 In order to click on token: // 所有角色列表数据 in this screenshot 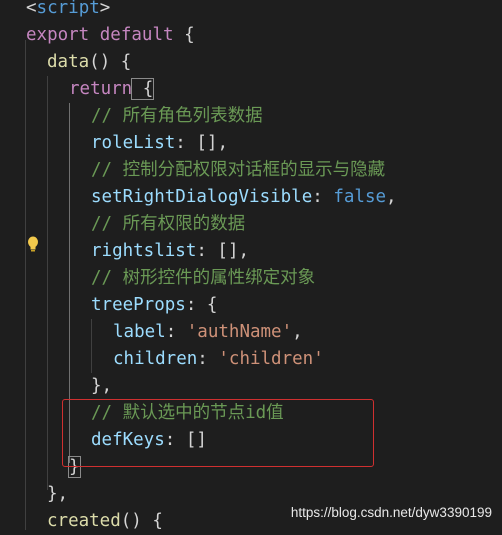, I will do `click(177, 116)`.